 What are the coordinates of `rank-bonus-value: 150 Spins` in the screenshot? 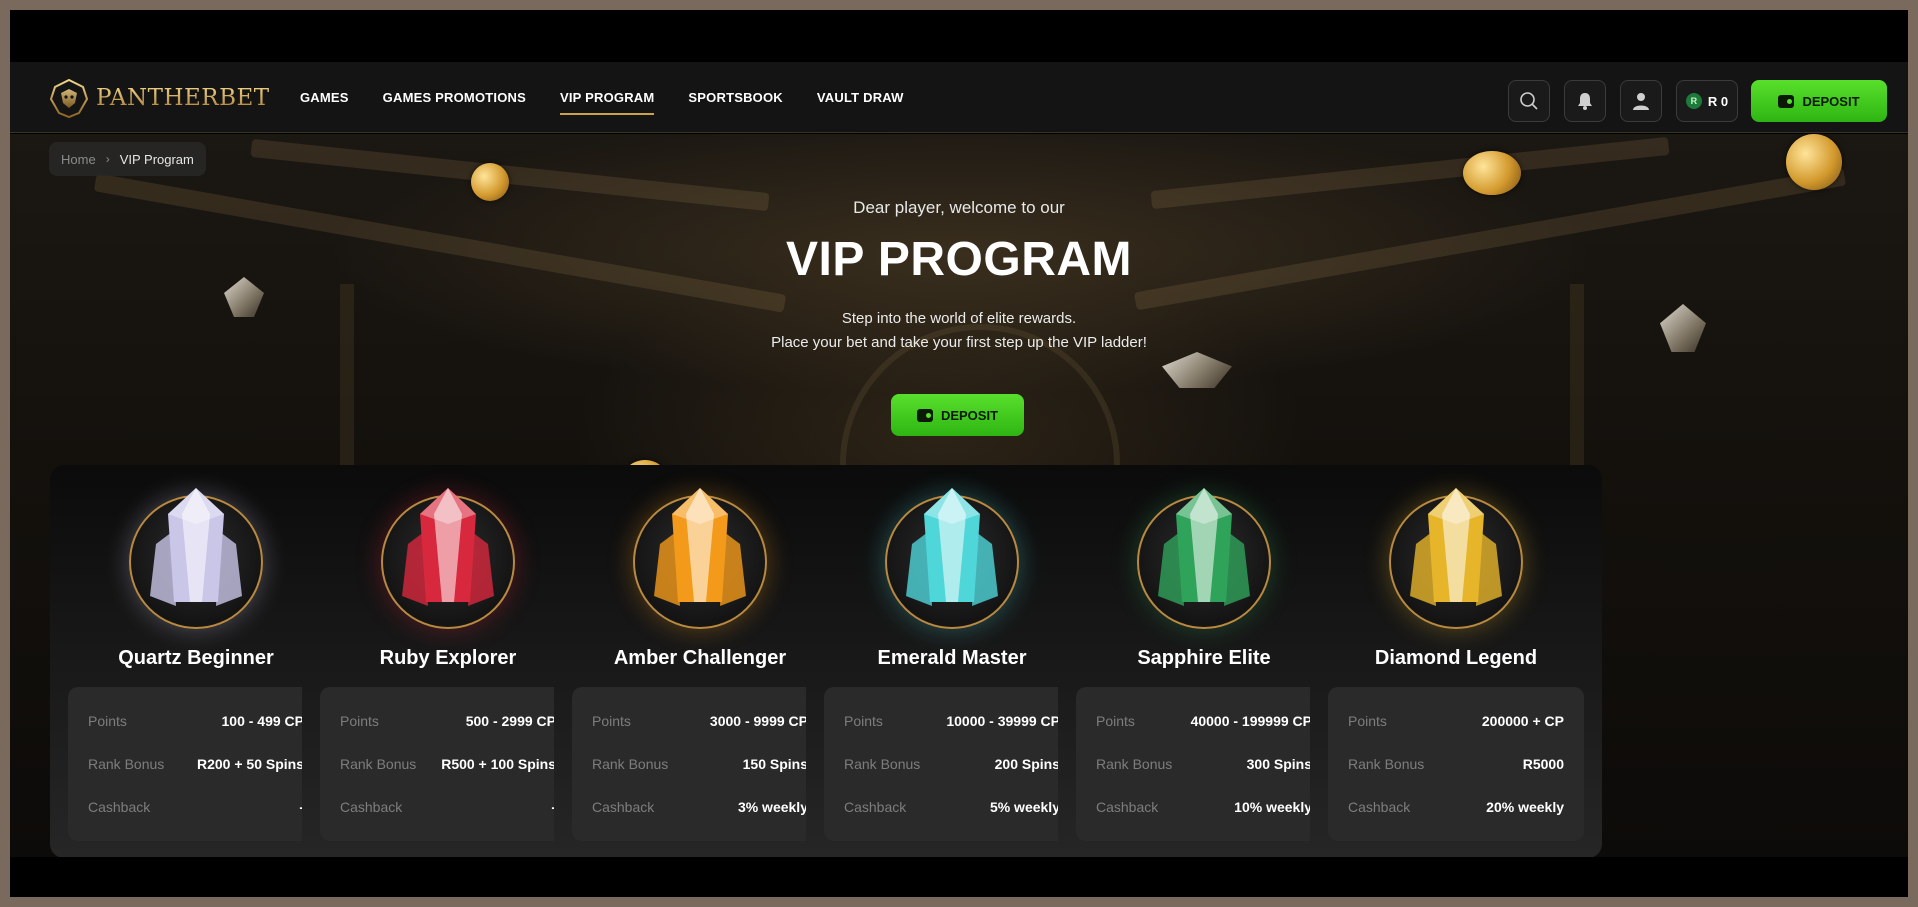 It's located at (775, 764).